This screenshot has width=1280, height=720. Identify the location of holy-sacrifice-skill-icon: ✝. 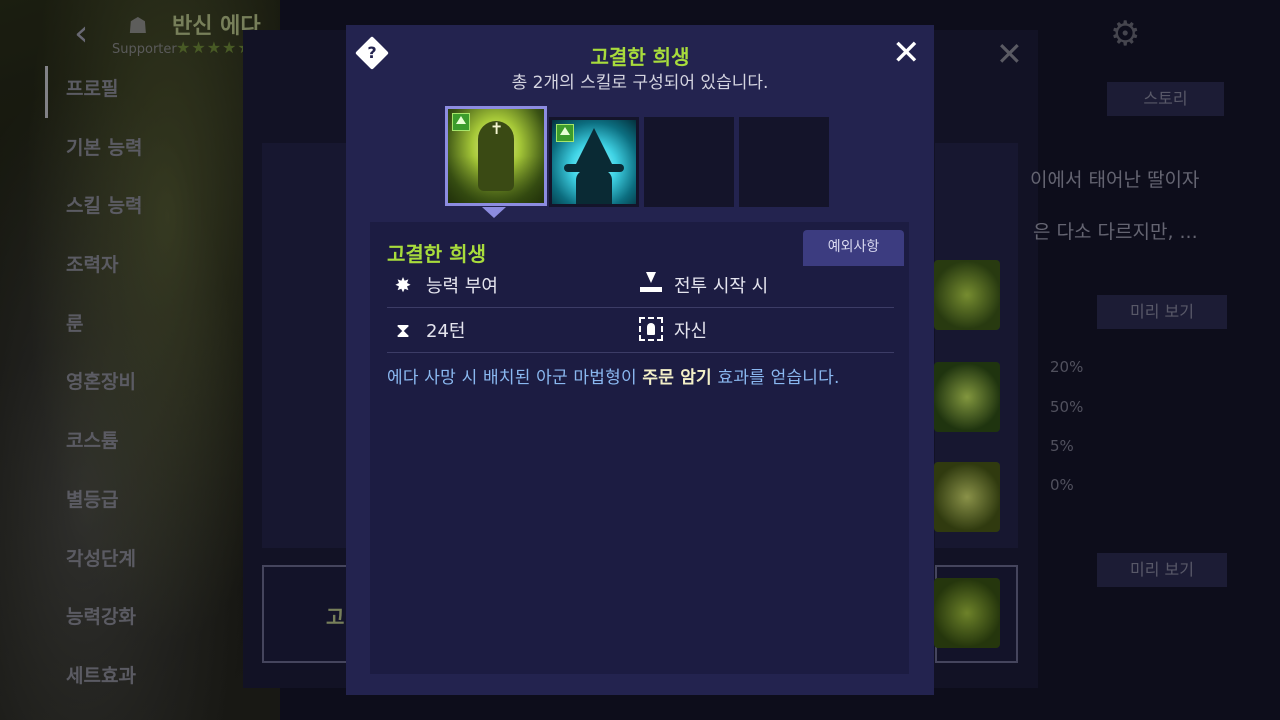
(496, 156).